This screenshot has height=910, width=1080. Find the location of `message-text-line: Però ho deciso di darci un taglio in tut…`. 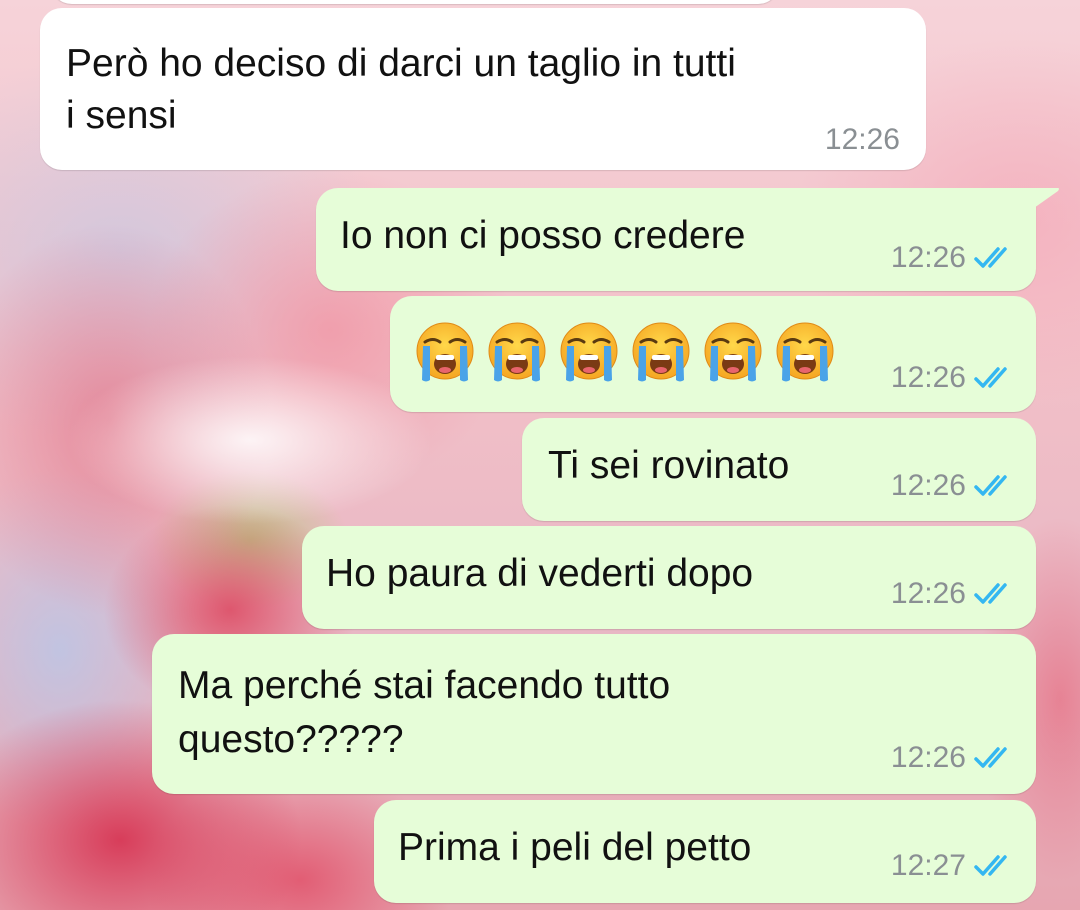

message-text-line: Però ho deciso di darci un taglio in tut… is located at coordinates (401, 63).